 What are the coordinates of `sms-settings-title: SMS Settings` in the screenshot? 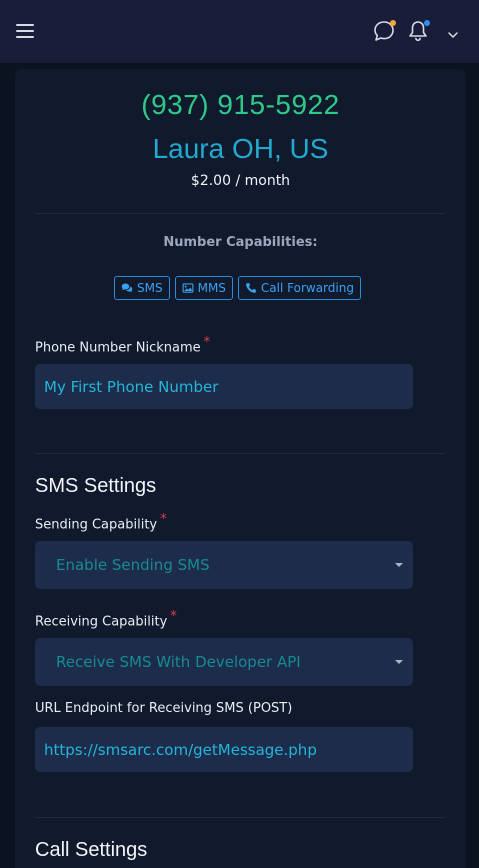 It's located at (96, 486).